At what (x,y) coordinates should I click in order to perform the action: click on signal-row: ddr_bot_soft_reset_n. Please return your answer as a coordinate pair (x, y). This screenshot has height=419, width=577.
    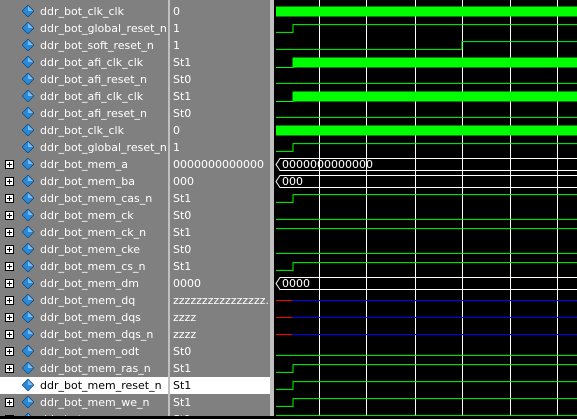
    Looking at the image, I should click on (84, 45).